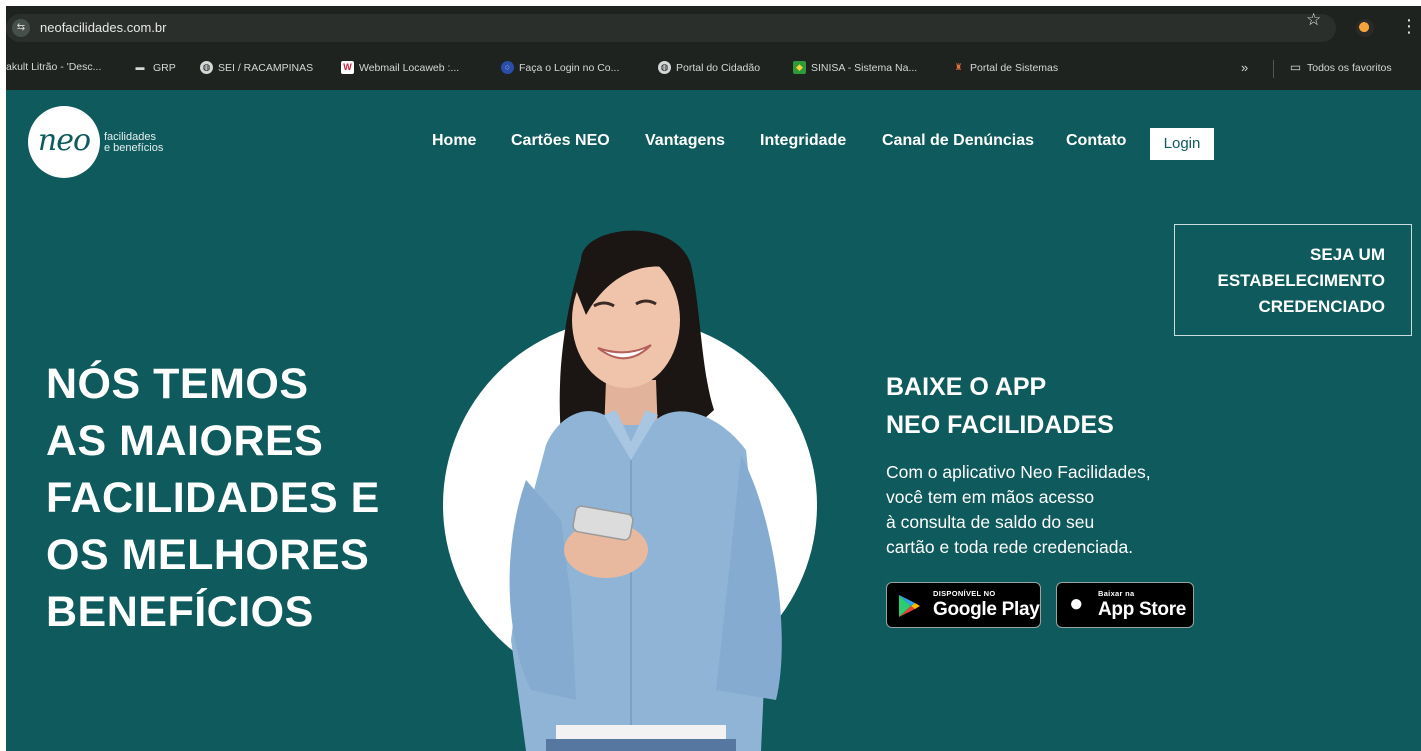 This screenshot has height=751, width=1421. I want to click on nav-contato: Contato, so click(1096, 141).